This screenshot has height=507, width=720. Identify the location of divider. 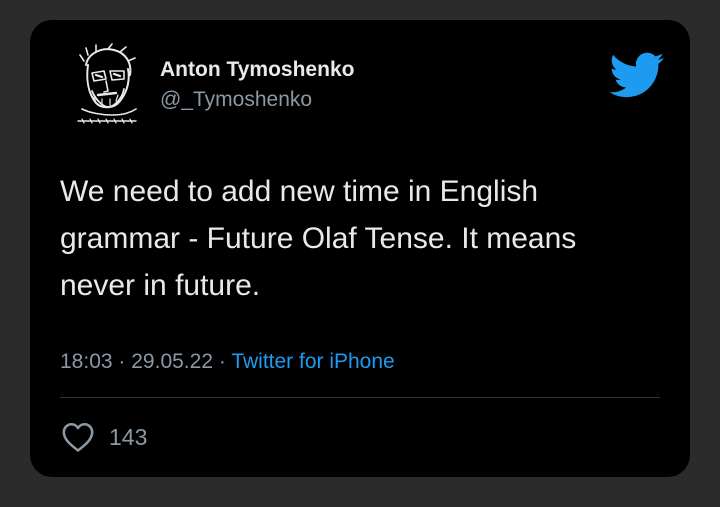
(360, 397).